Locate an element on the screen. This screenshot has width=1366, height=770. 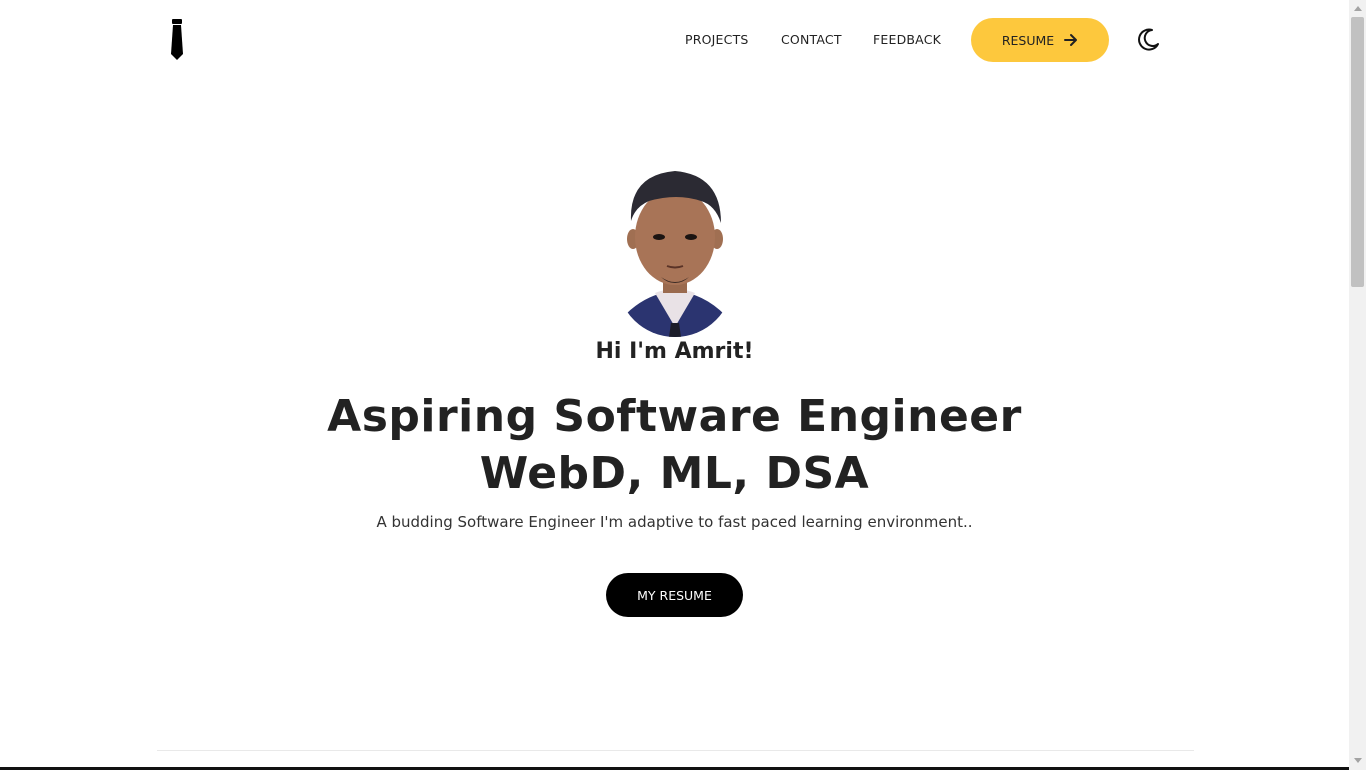
vertical-scrollbar is located at coordinates (1357, 385).